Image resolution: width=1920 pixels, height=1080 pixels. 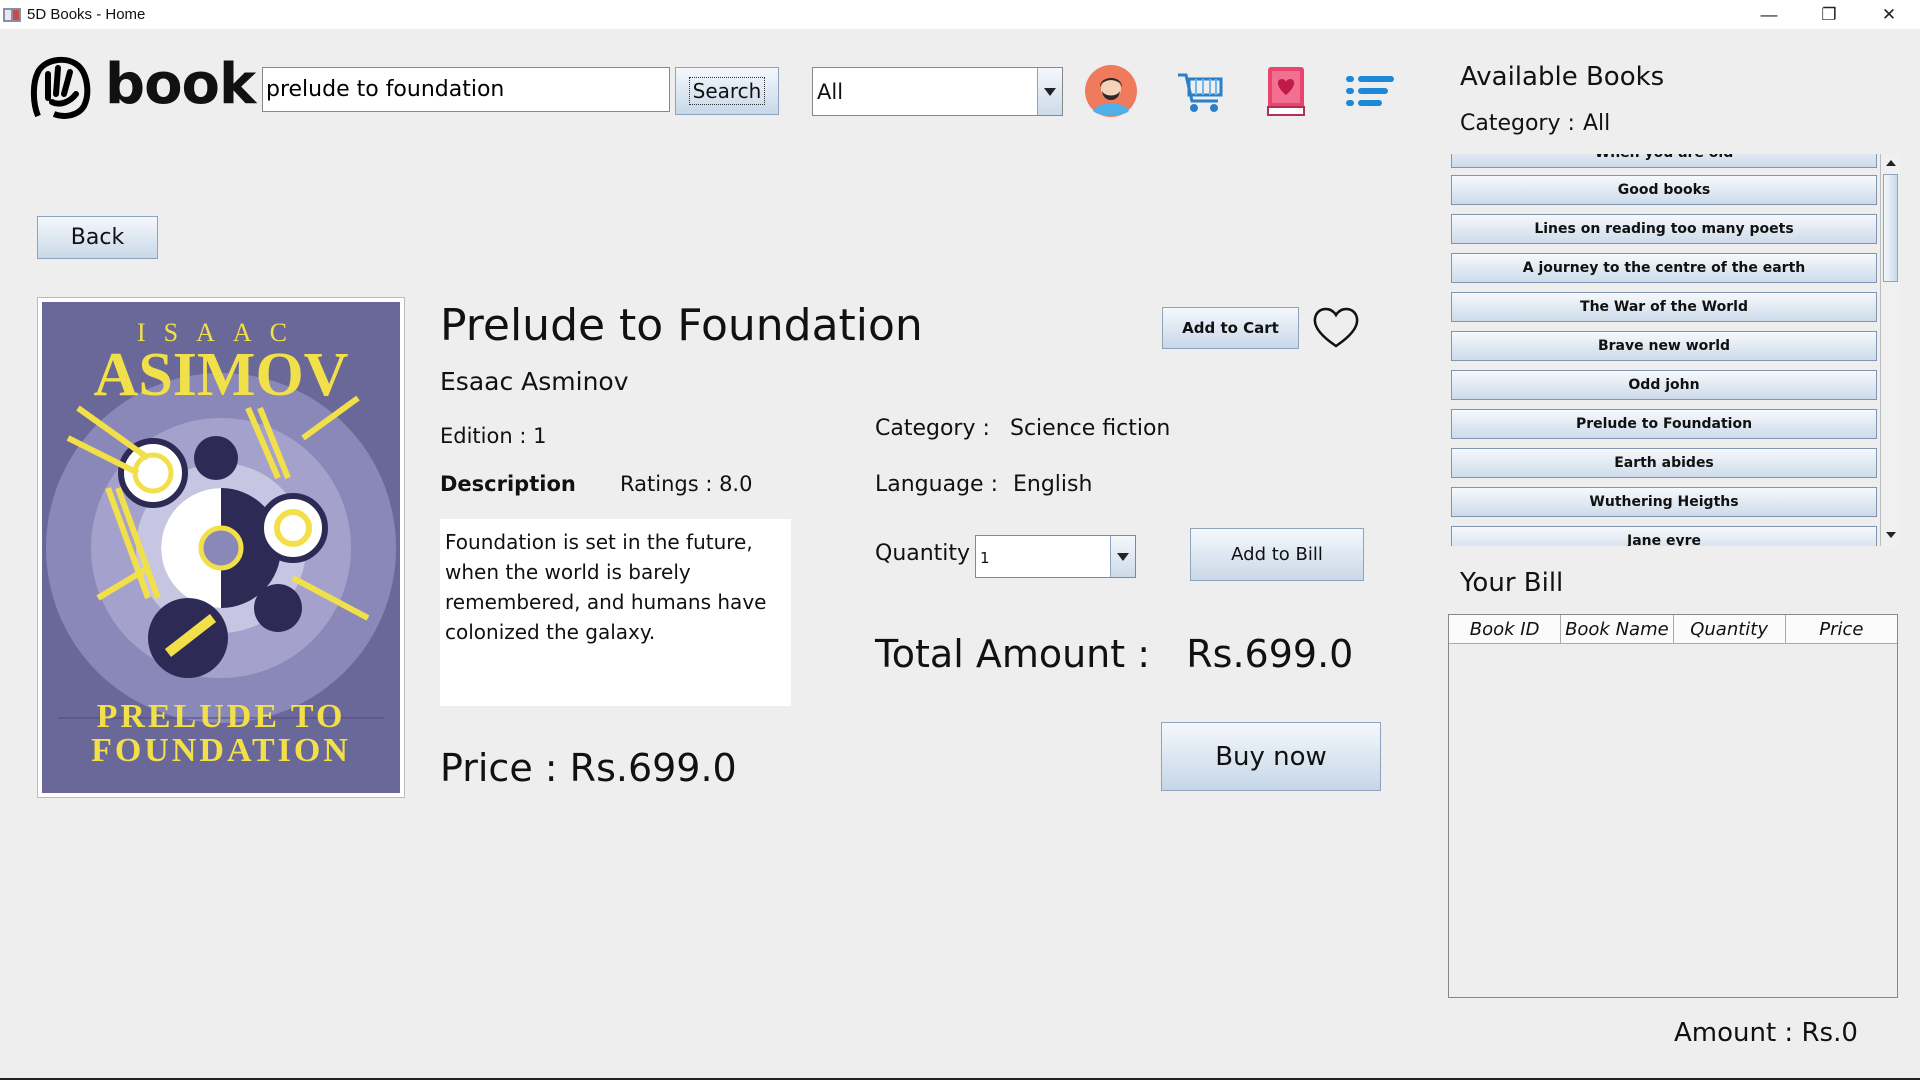 What do you see at coordinates (1336, 327) in the screenshot?
I see `heart-icon` at bounding box center [1336, 327].